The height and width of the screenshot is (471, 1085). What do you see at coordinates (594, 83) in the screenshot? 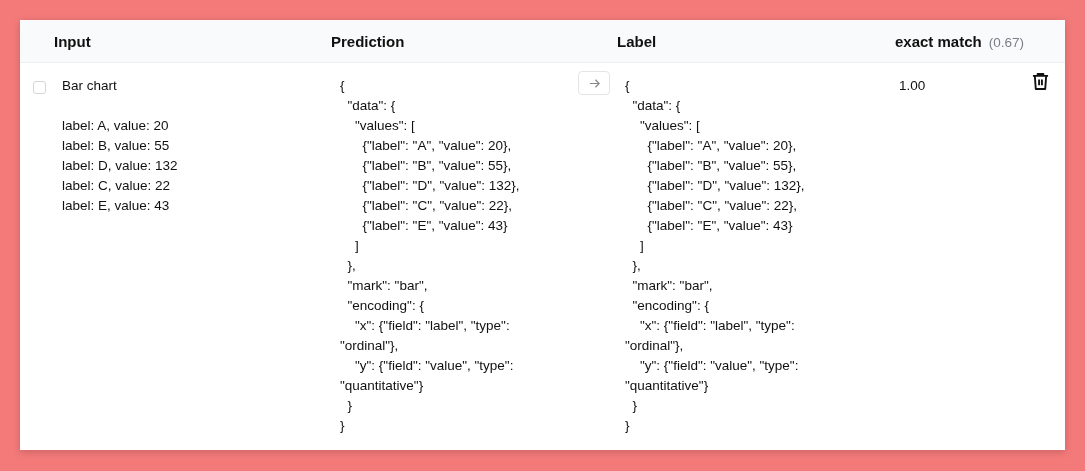
I see `copy-to-label-button` at bounding box center [594, 83].